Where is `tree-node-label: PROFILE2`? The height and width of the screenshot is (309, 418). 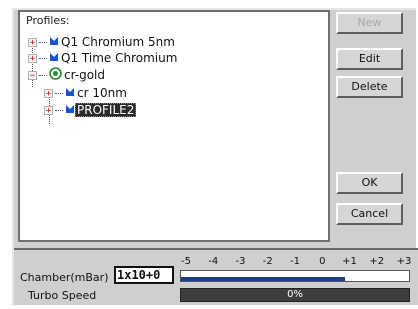 tree-node-label: PROFILE2 is located at coordinates (106, 110).